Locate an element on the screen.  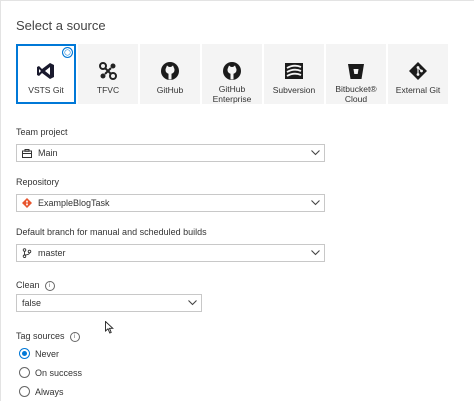
repository-select: ExampleBlogTask is located at coordinates (170, 203).